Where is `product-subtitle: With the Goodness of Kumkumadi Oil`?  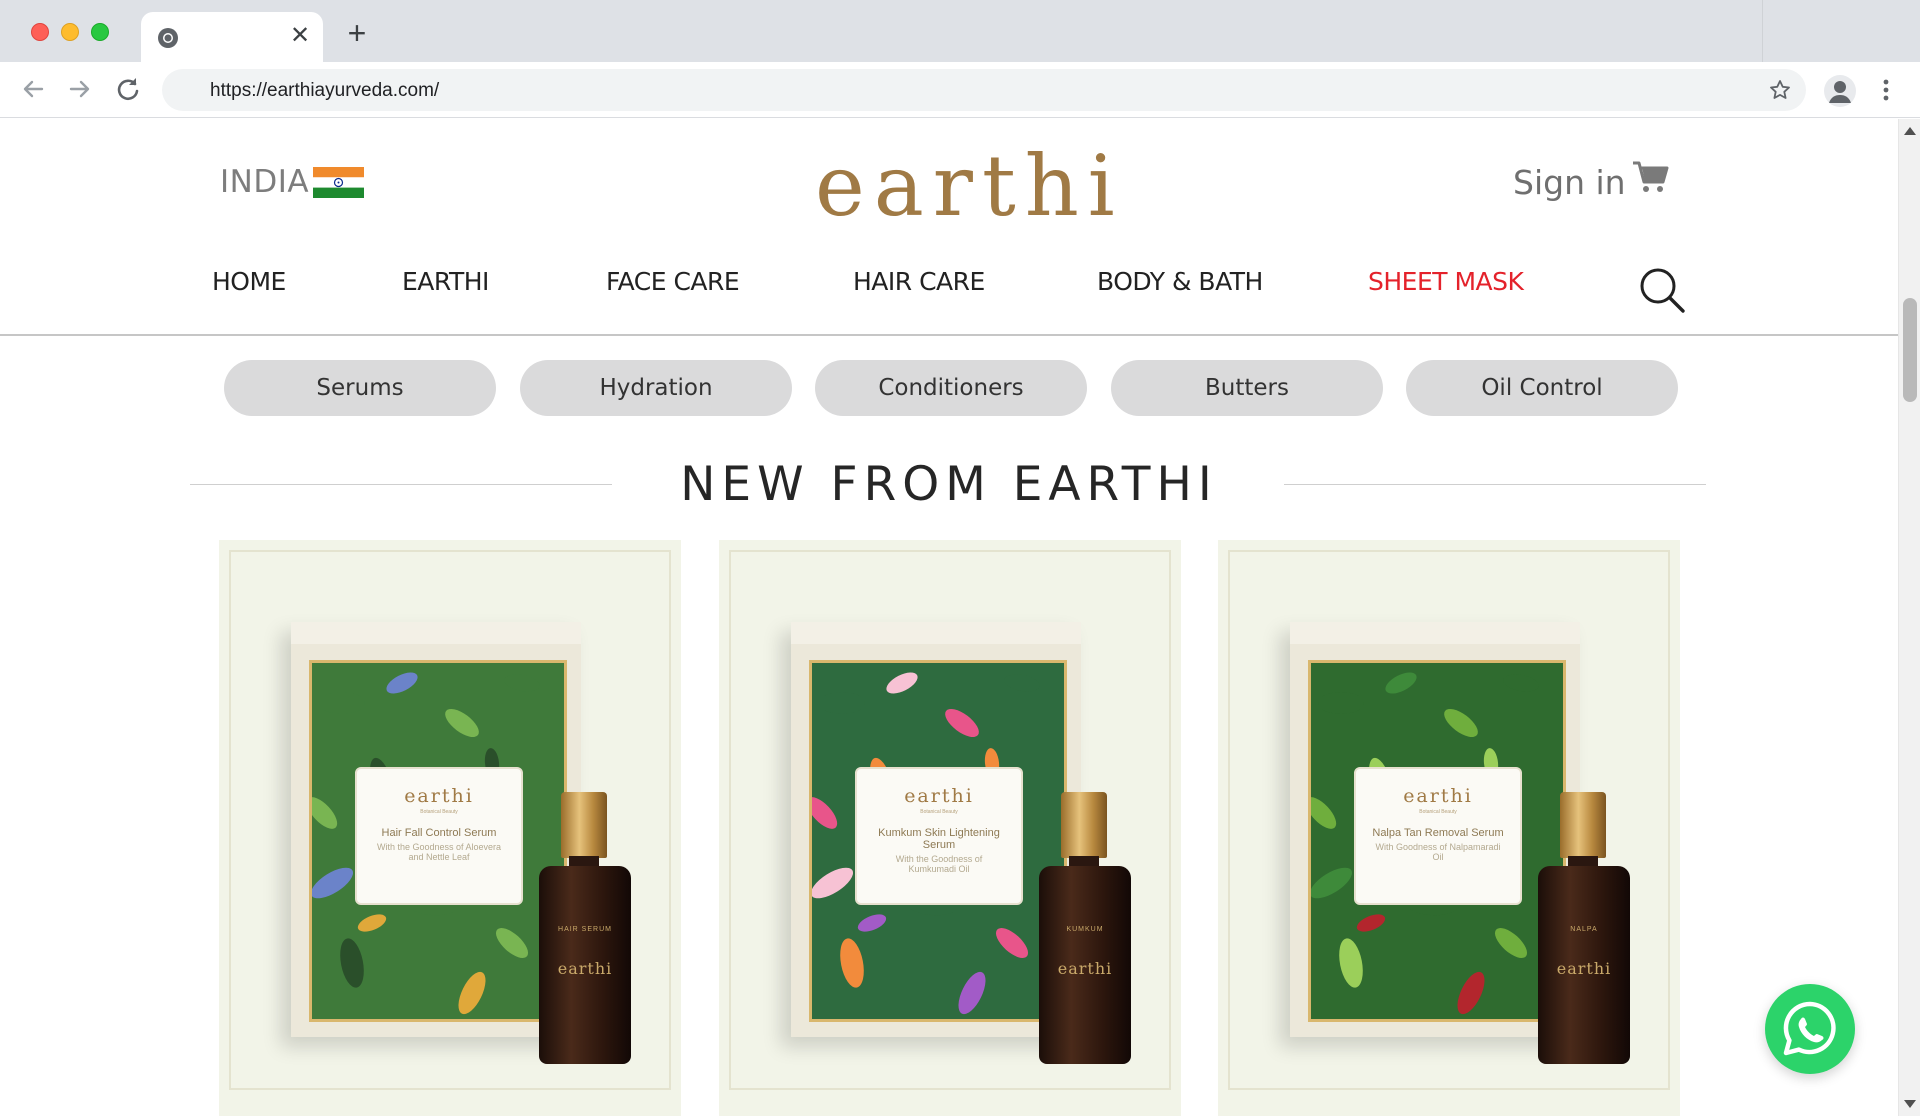 product-subtitle: With the Goodness of Kumkumadi Oil is located at coordinates (939, 864).